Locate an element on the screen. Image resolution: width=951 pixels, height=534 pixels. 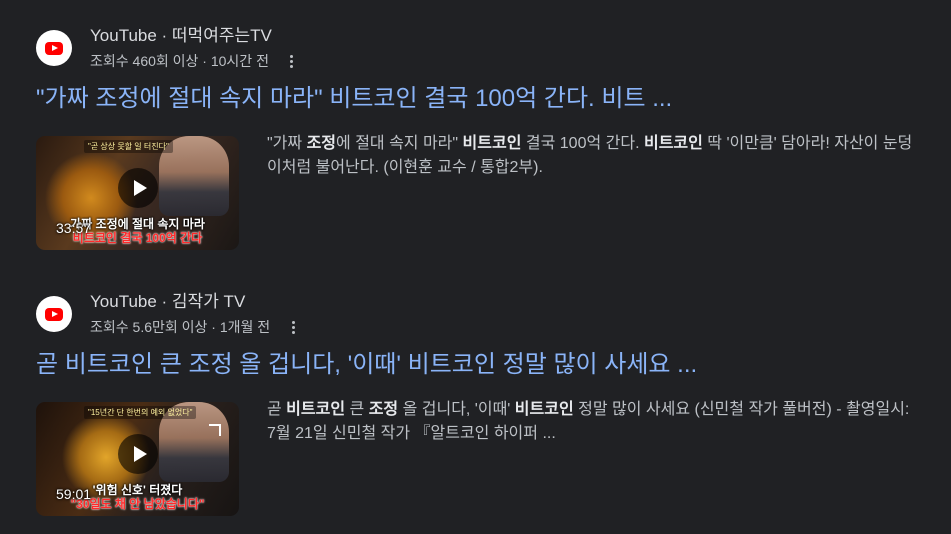
thumbnail-tag: "15년간 단 한번의 예외 없었다" is located at coordinates (140, 412).